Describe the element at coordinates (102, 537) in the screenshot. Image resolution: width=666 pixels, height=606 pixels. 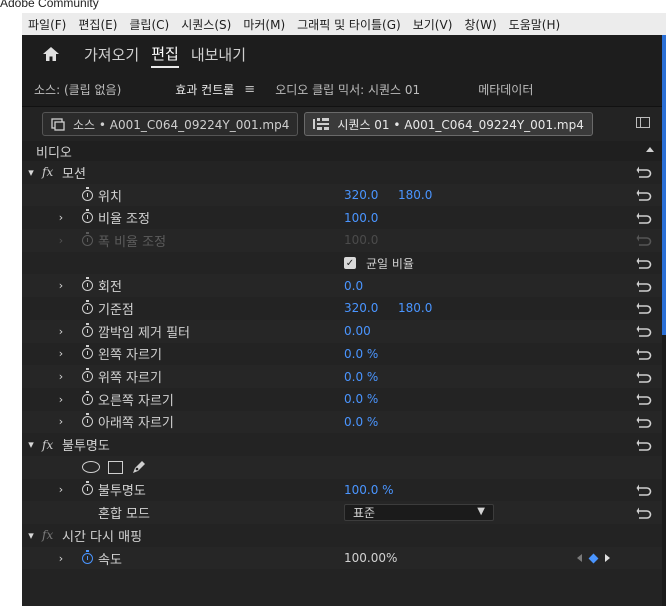
I see `time-remap-title: 시간 다시 매핑` at that location.